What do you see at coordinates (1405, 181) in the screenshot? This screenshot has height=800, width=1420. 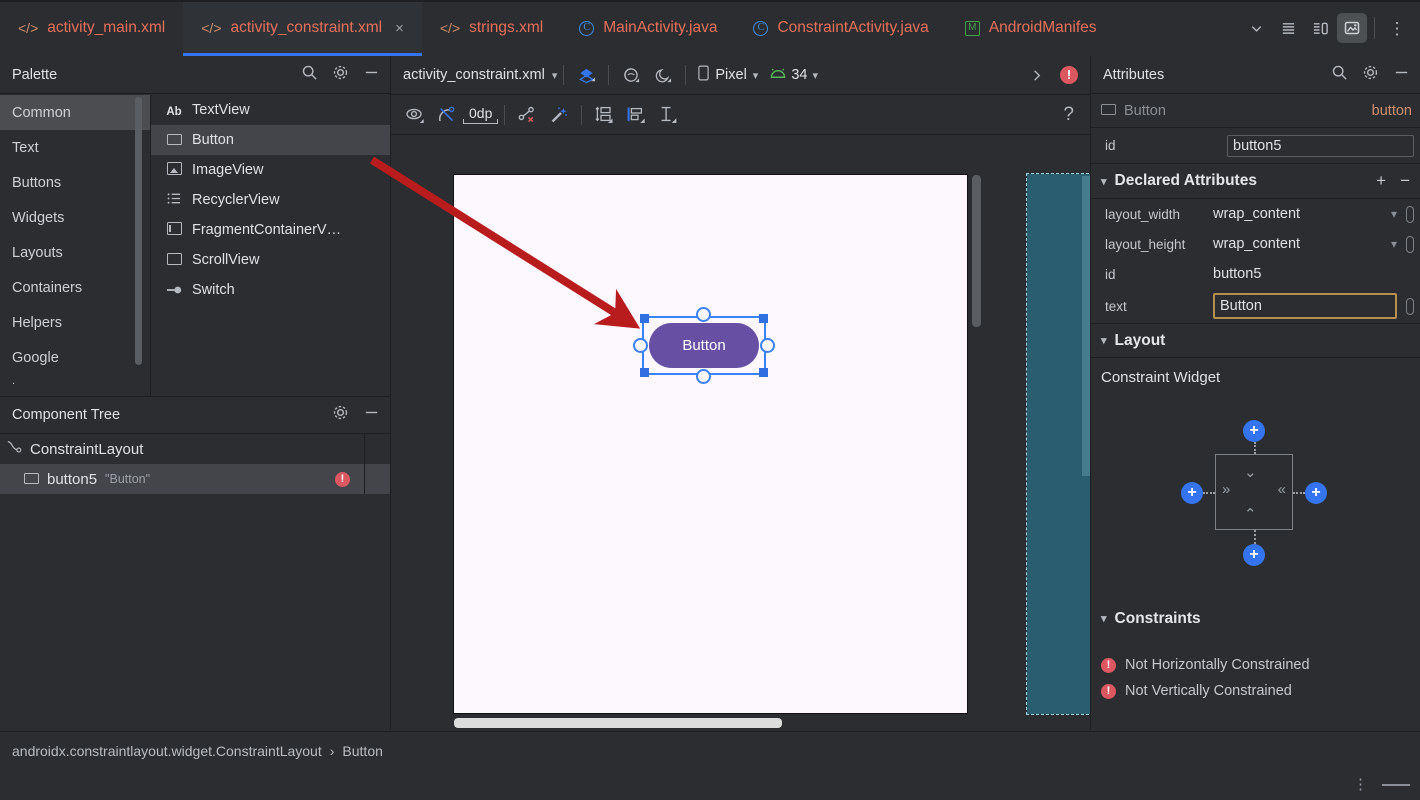 I see `remove-attribute-button: −` at bounding box center [1405, 181].